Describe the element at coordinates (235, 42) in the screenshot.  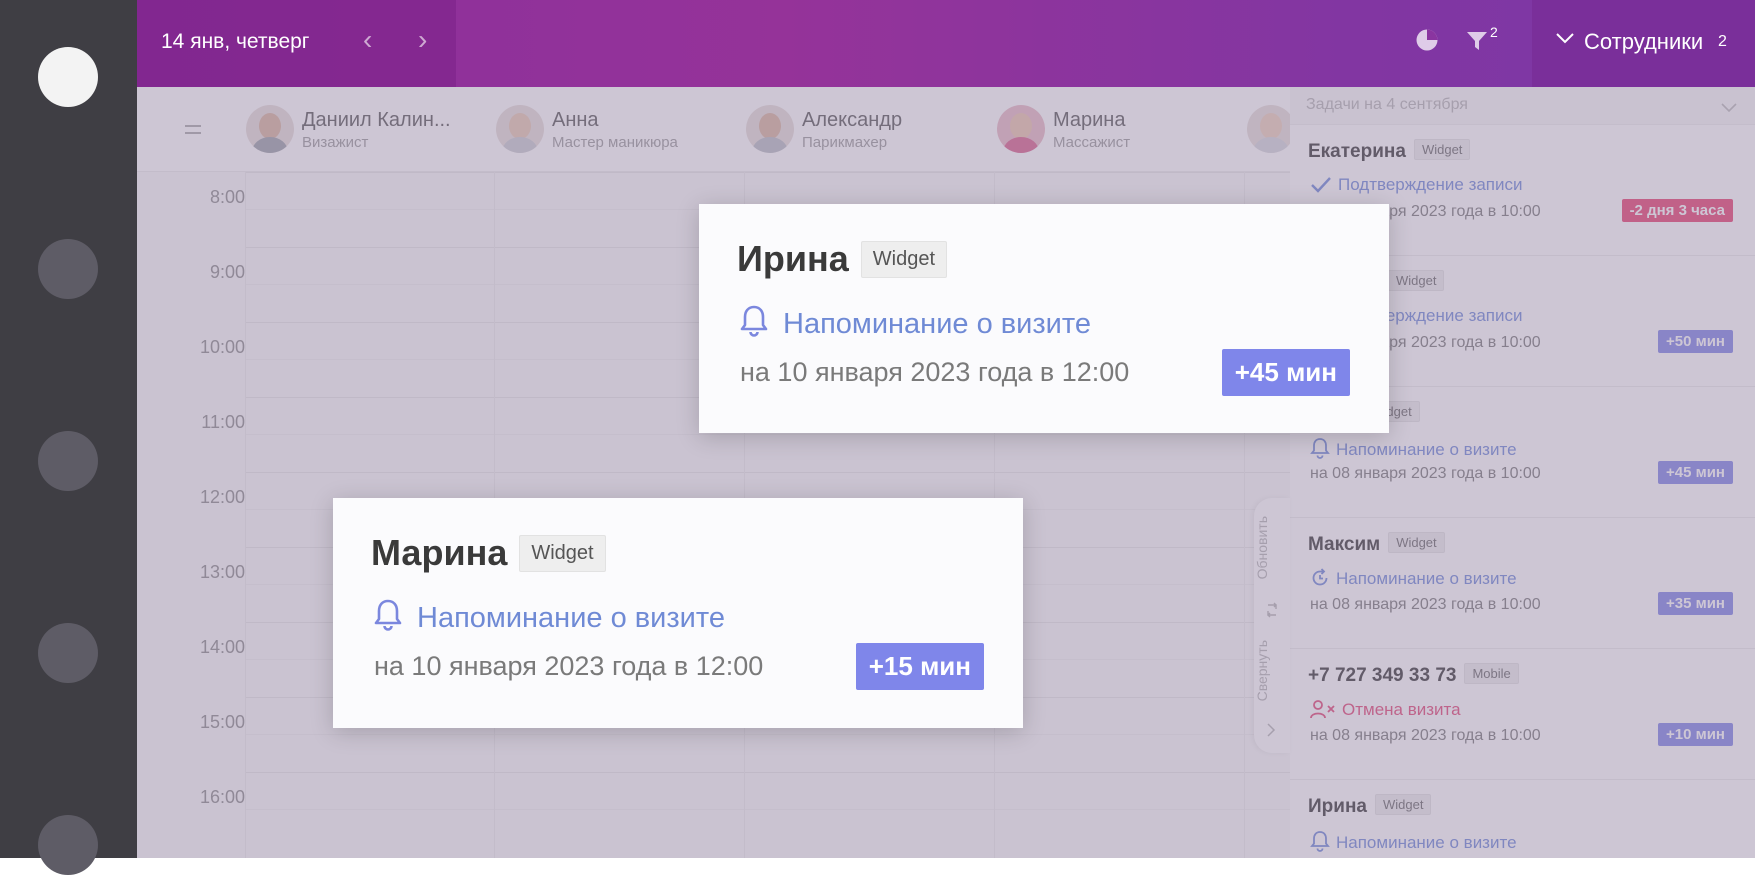
I see `current-date: 14 янв, четверг` at that location.